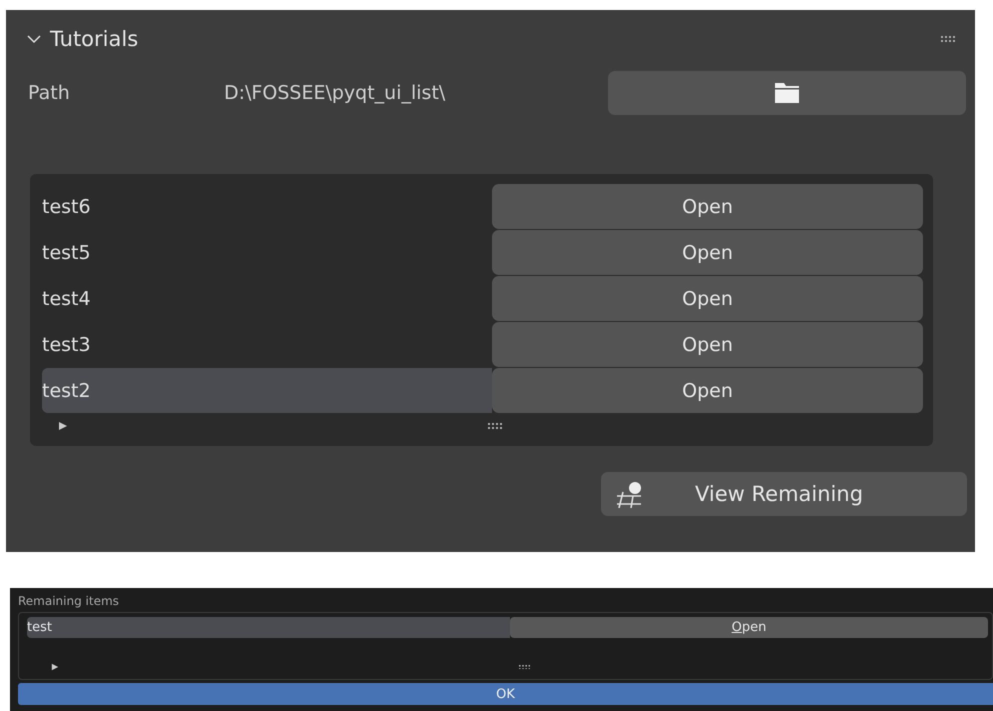 This screenshot has width=993, height=711. Describe the element at coordinates (49, 93) in the screenshot. I see `path-label: Path` at that location.